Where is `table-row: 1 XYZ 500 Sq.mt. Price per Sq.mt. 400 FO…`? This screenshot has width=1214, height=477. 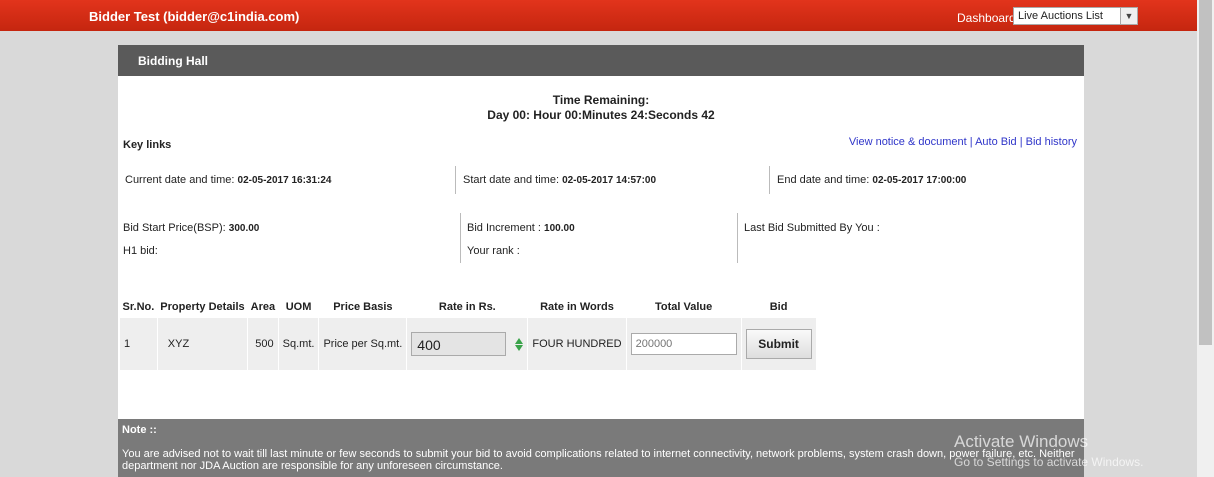 table-row: 1 XYZ 500 Sq.mt. Price per Sq.mt. 400 FO… is located at coordinates (468, 344).